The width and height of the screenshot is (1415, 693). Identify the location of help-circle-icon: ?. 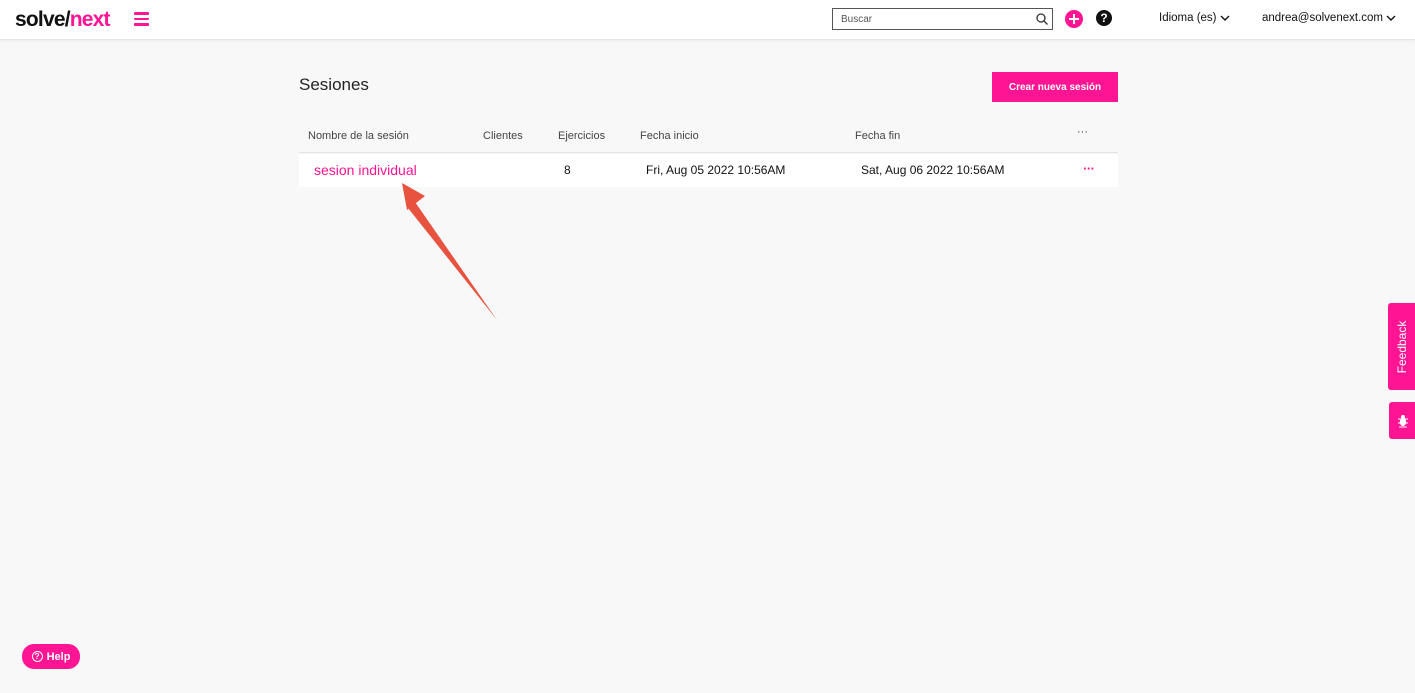
(37, 656).